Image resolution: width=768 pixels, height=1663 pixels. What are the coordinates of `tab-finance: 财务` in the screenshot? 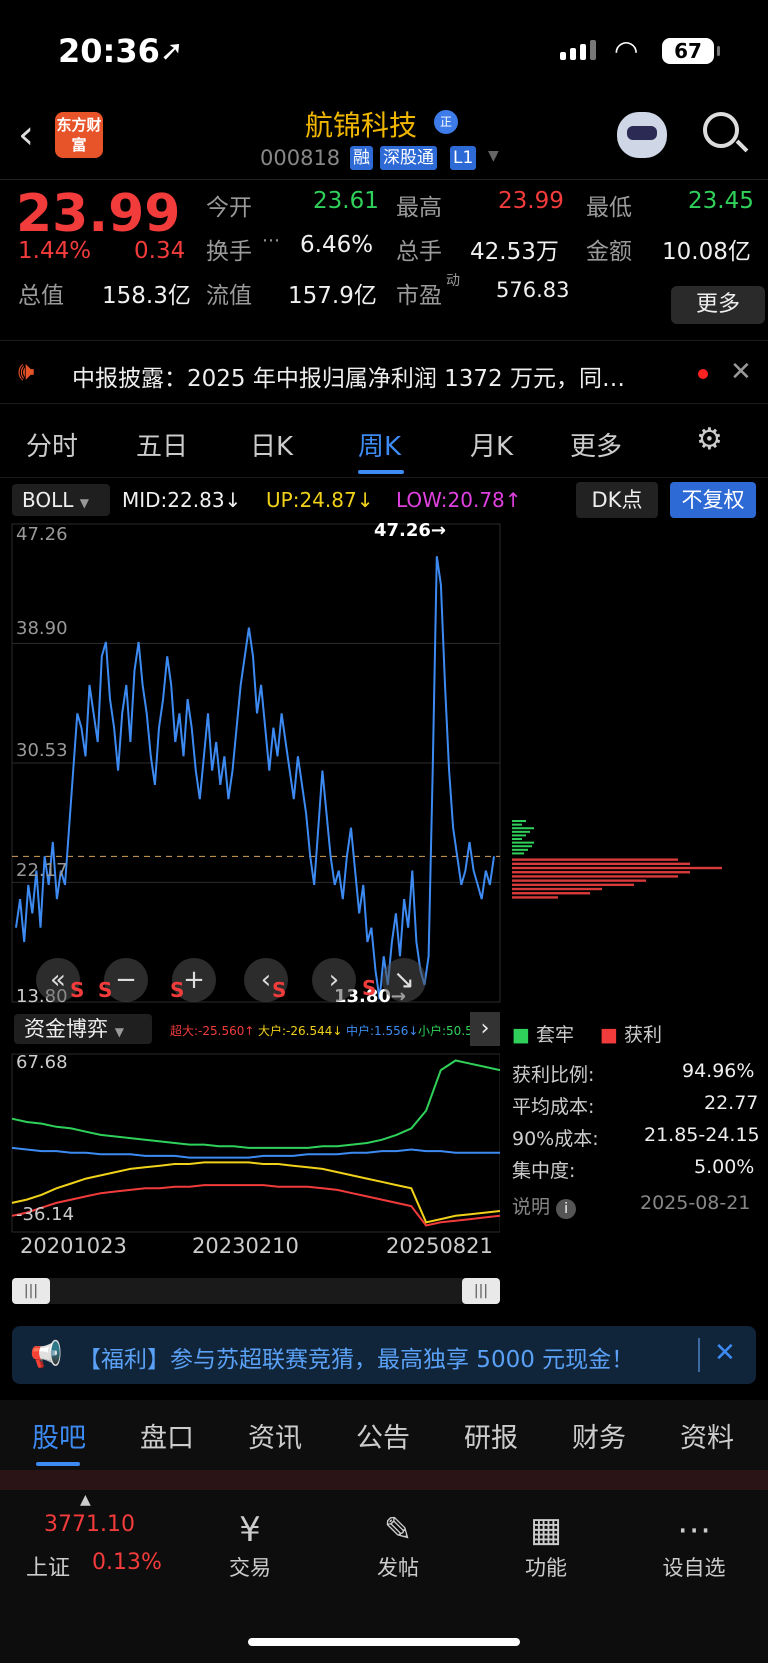 It's located at (599, 1435).